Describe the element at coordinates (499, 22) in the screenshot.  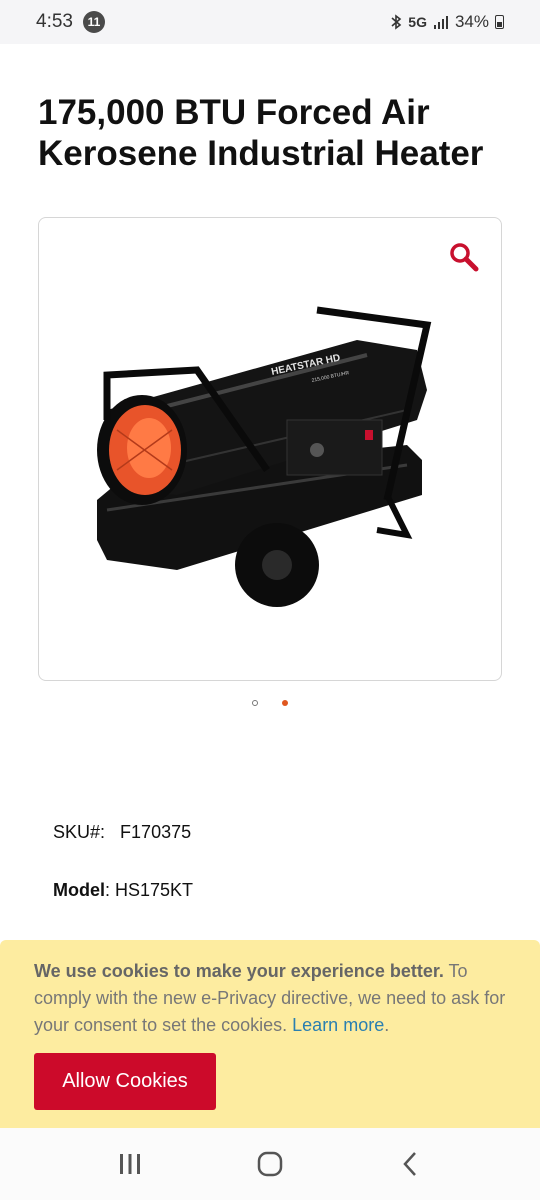
I see `battery-icon` at that location.